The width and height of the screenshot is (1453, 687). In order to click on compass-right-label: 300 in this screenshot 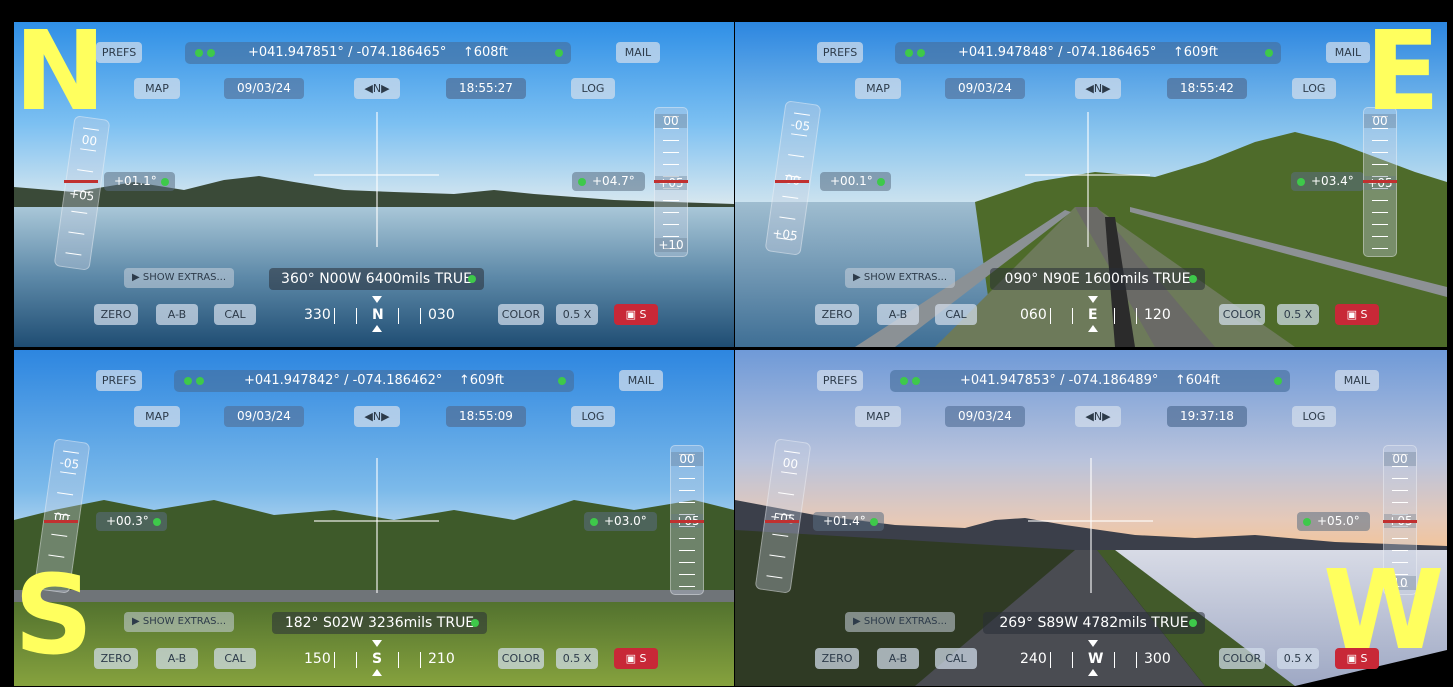, I will do `click(1157, 659)`.